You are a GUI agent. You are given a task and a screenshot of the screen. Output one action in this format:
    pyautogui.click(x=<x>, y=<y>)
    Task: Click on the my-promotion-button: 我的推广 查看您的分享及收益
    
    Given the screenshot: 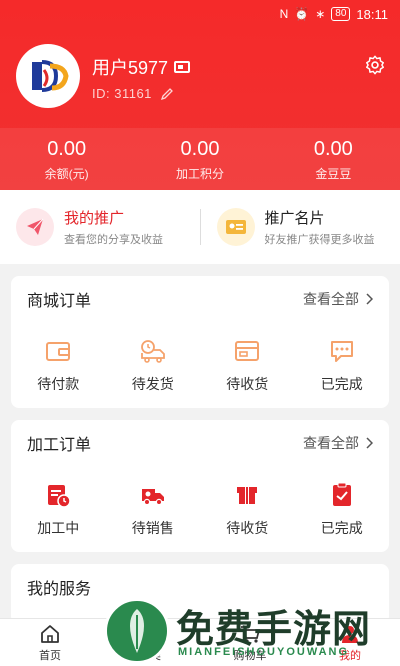 What is the action you would take?
    pyautogui.click(x=100, y=227)
    